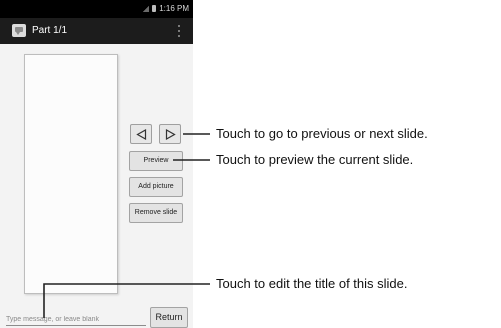  Describe the element at coordinates (312, 283) in the screenshot. I see `callout-edit-title-text: Touch to edit the title of this slide.` at that location.